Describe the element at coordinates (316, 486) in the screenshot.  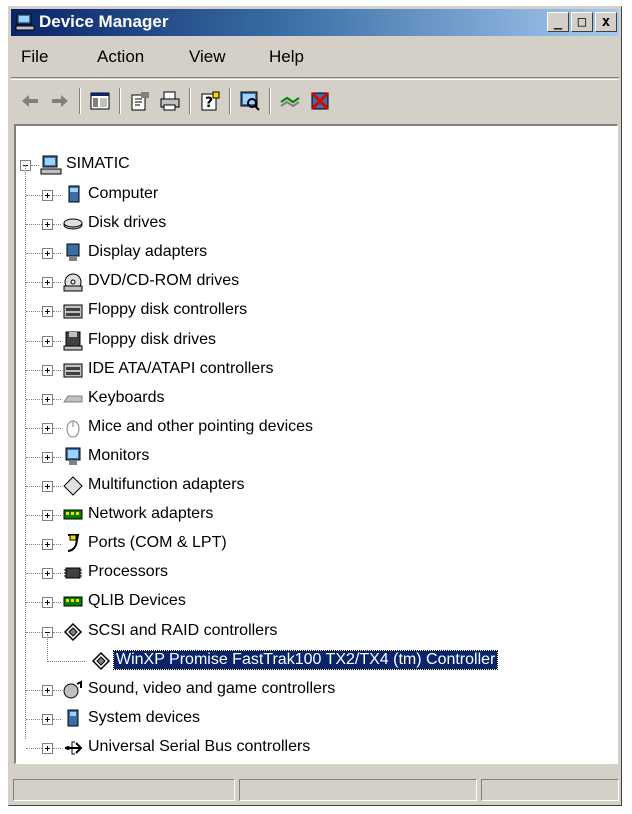
I see `tree-category-row: Multifunction adapters` at that location.